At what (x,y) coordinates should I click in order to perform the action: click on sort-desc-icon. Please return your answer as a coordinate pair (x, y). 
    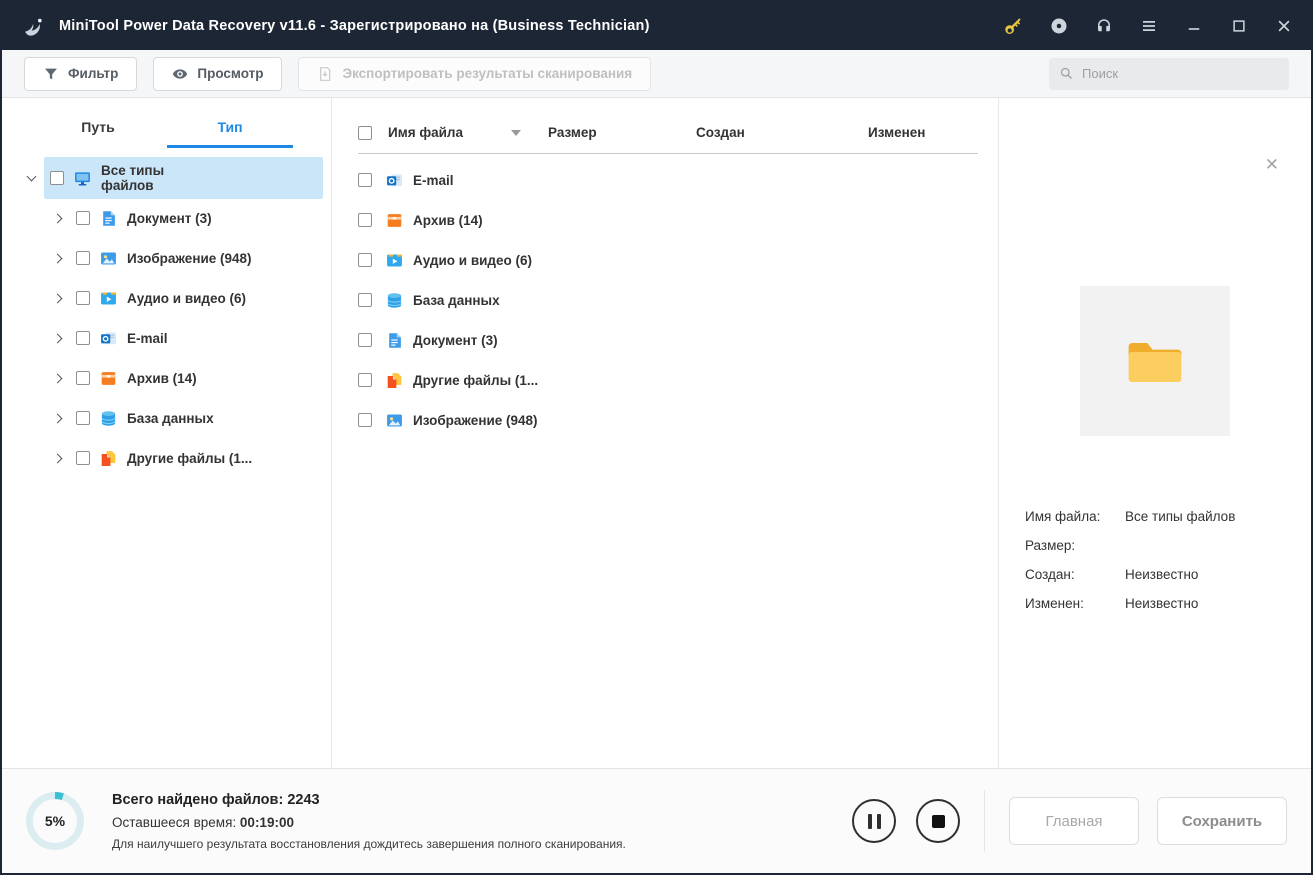
    Looking at the image, I should click on (516, 132).